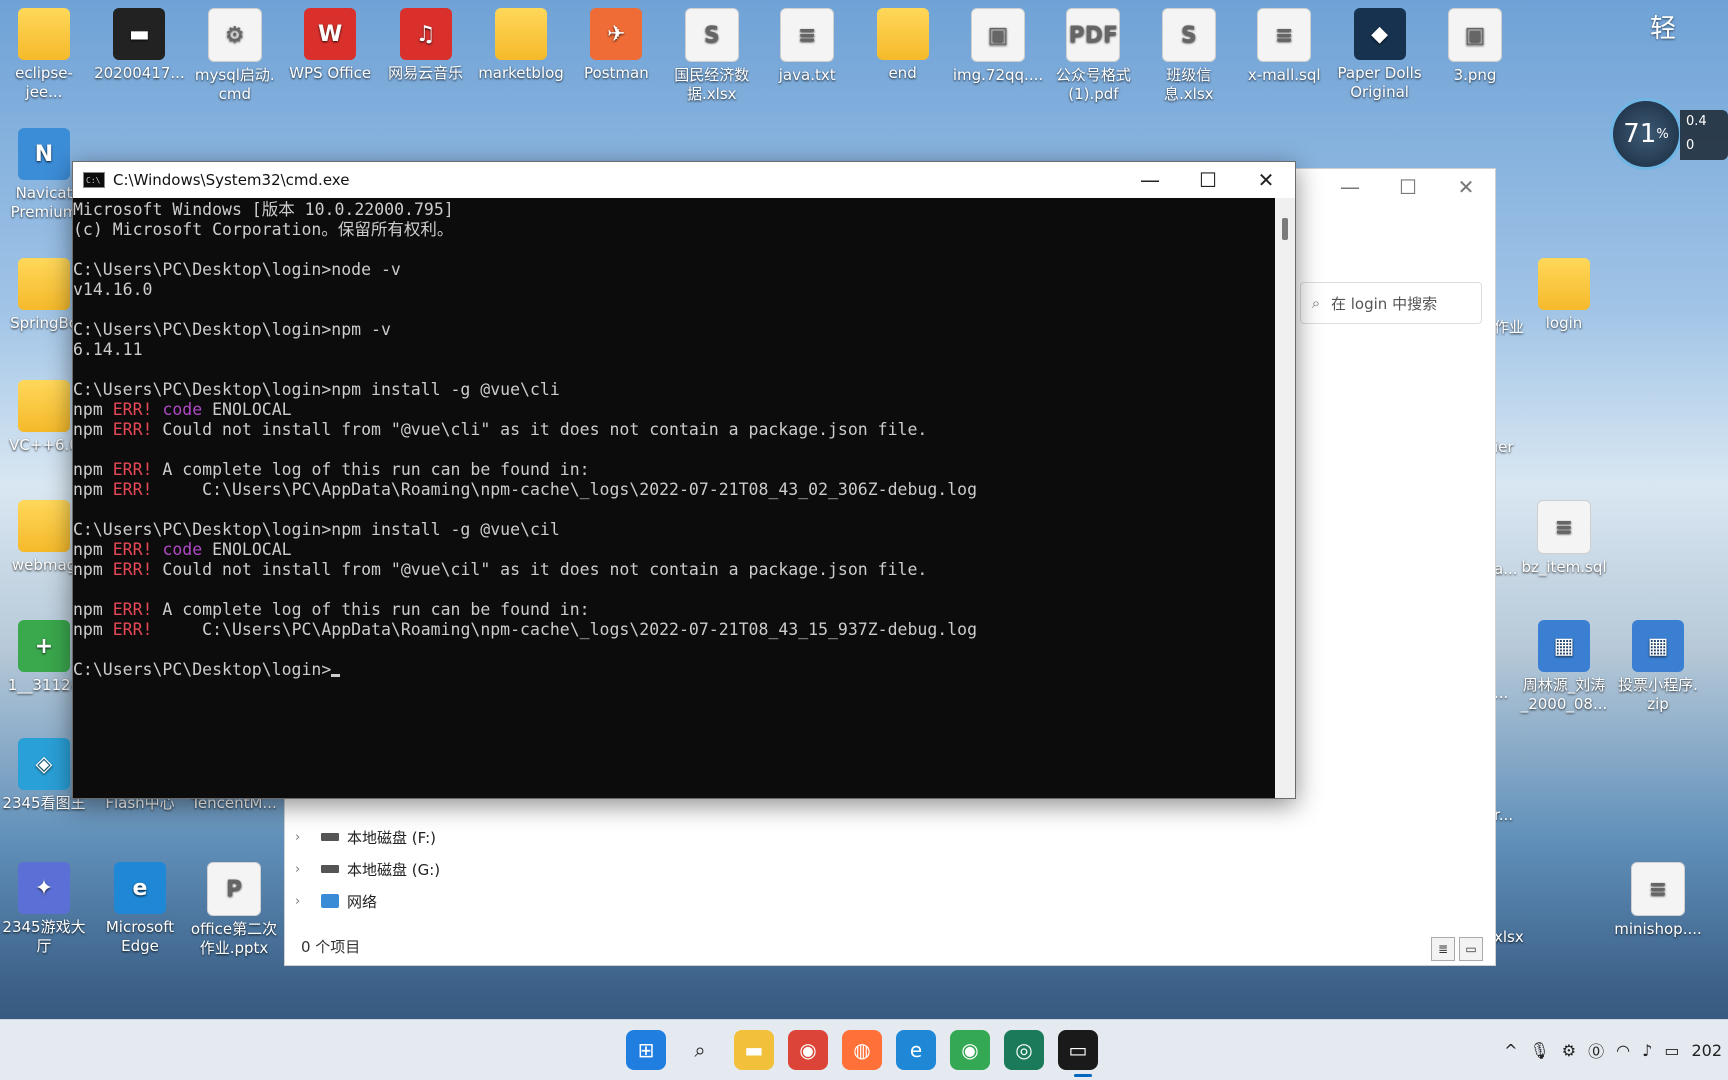 The height and width of the screenshot is (1080, 1728). What do you see at coordinates (1285, 229) in the screenshot?
I see `scrollbar-thumb` at bounding box center [1285, 229].